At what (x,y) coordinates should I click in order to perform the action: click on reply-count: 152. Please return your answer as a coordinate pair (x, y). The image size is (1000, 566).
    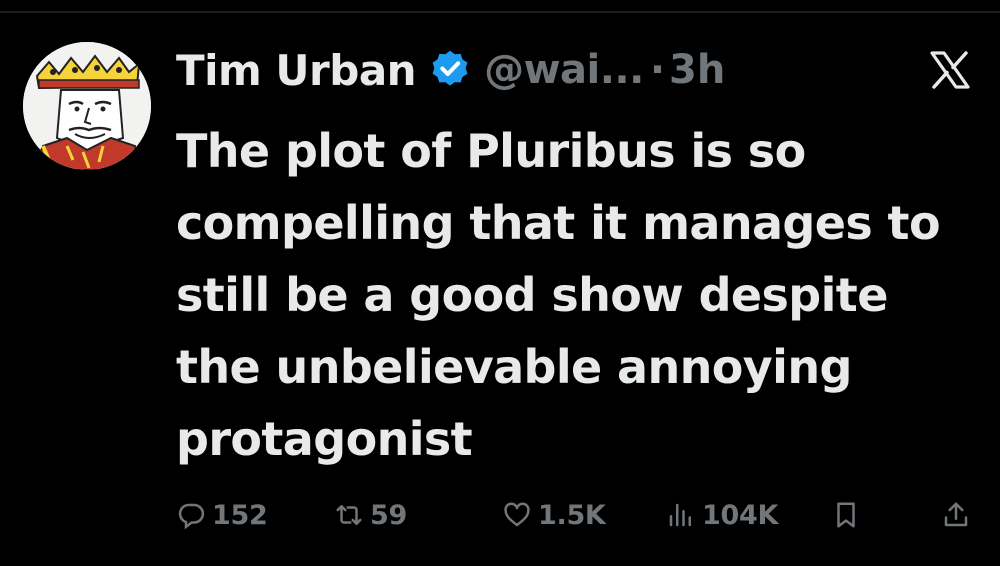
    Looking at the image, I should click on (240, 515).